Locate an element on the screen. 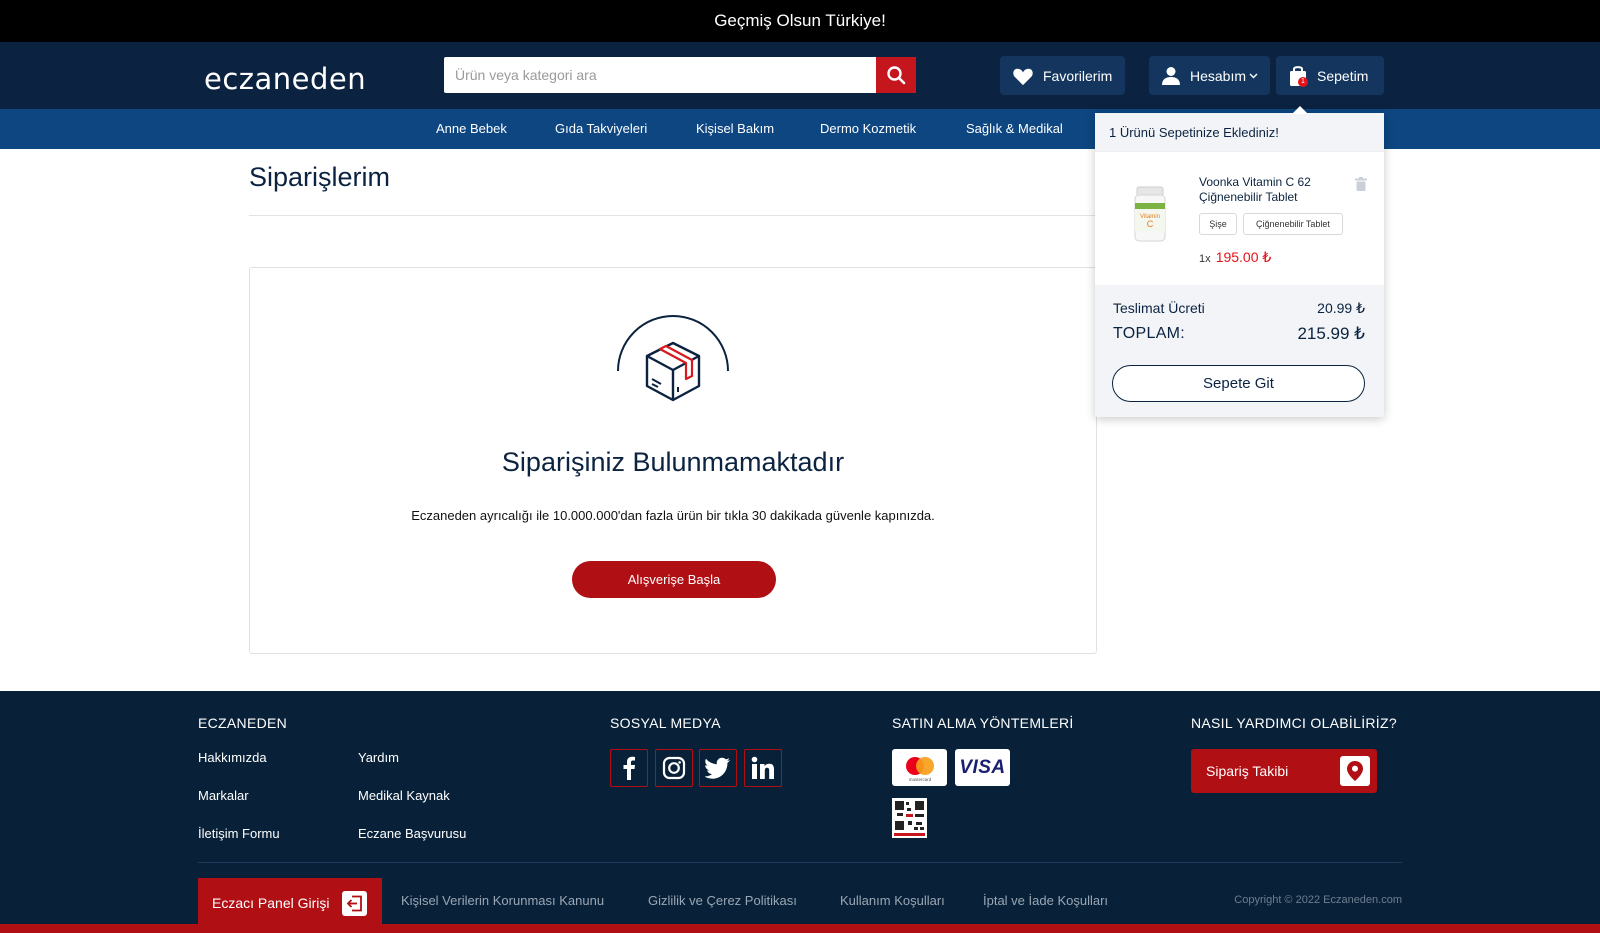 This screenshot has width=1600, height=933. item-quantity-price: 1x 195.00 ₺ is located at coordinates (1235, 257).